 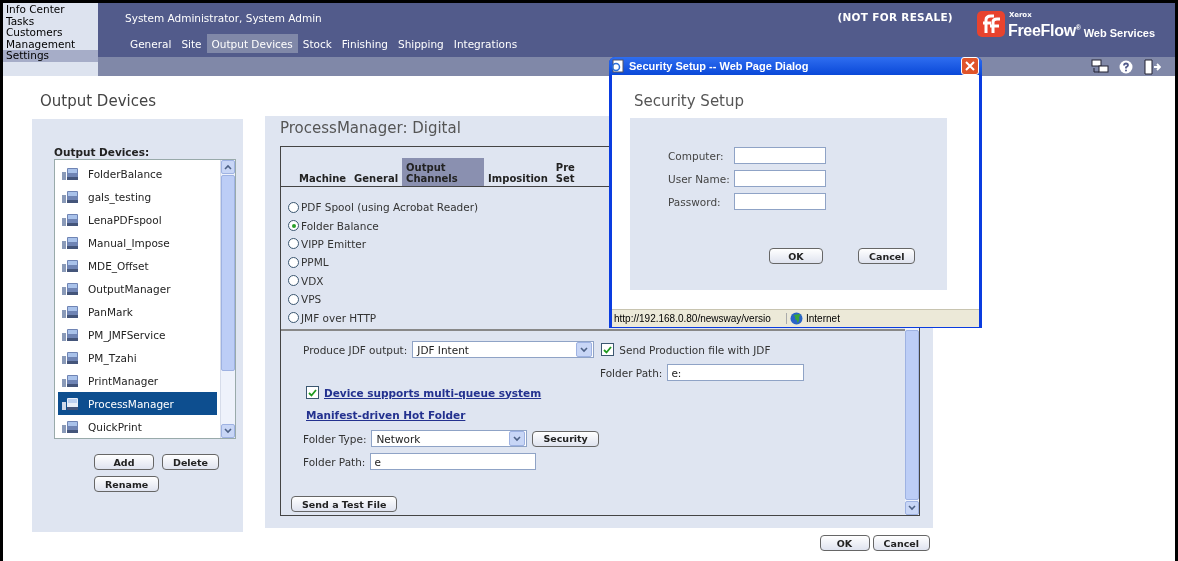 I want to click on device-item: PanMark, so click(x=137, y=312).